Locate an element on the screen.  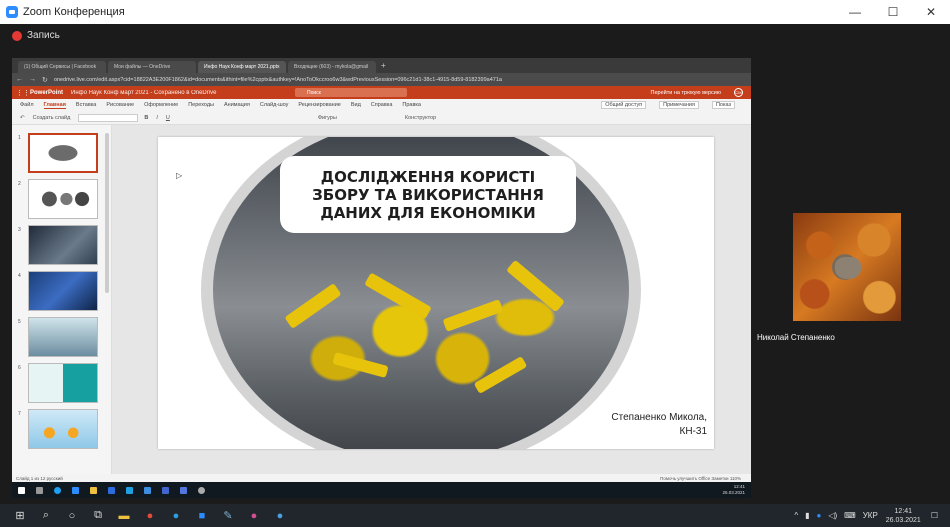
reload-icon: ↻ is located at coordinates (45, 80).